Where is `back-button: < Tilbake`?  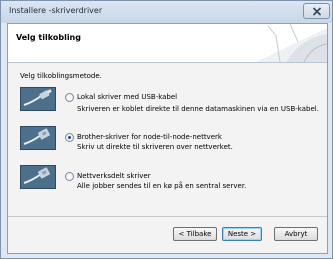
back-button: < Tilbake is located at coordinates (195, 234).